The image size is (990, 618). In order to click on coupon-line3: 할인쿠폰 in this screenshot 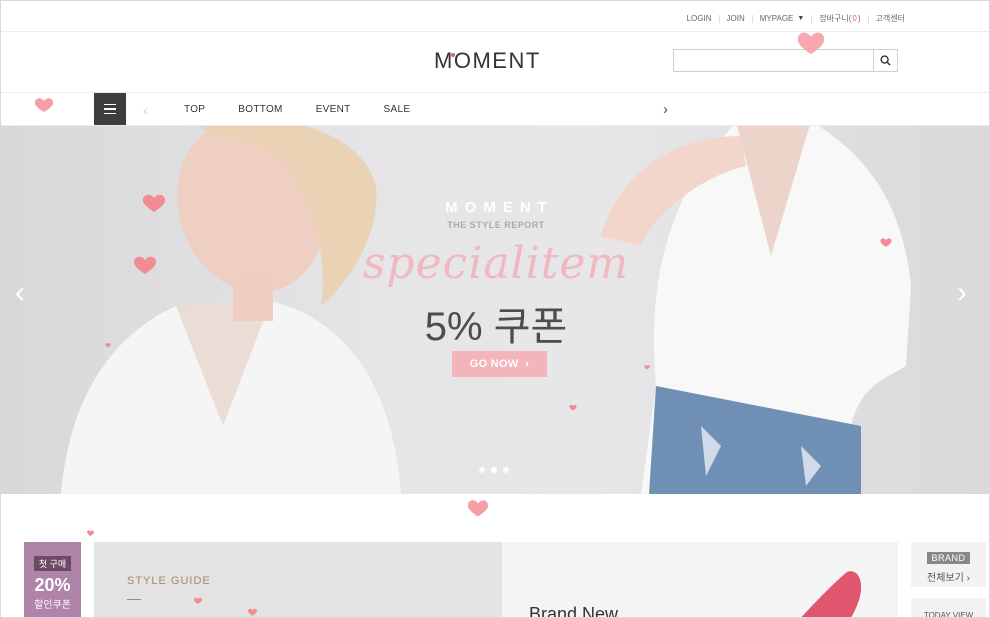, I will do `click(52, 605)`.